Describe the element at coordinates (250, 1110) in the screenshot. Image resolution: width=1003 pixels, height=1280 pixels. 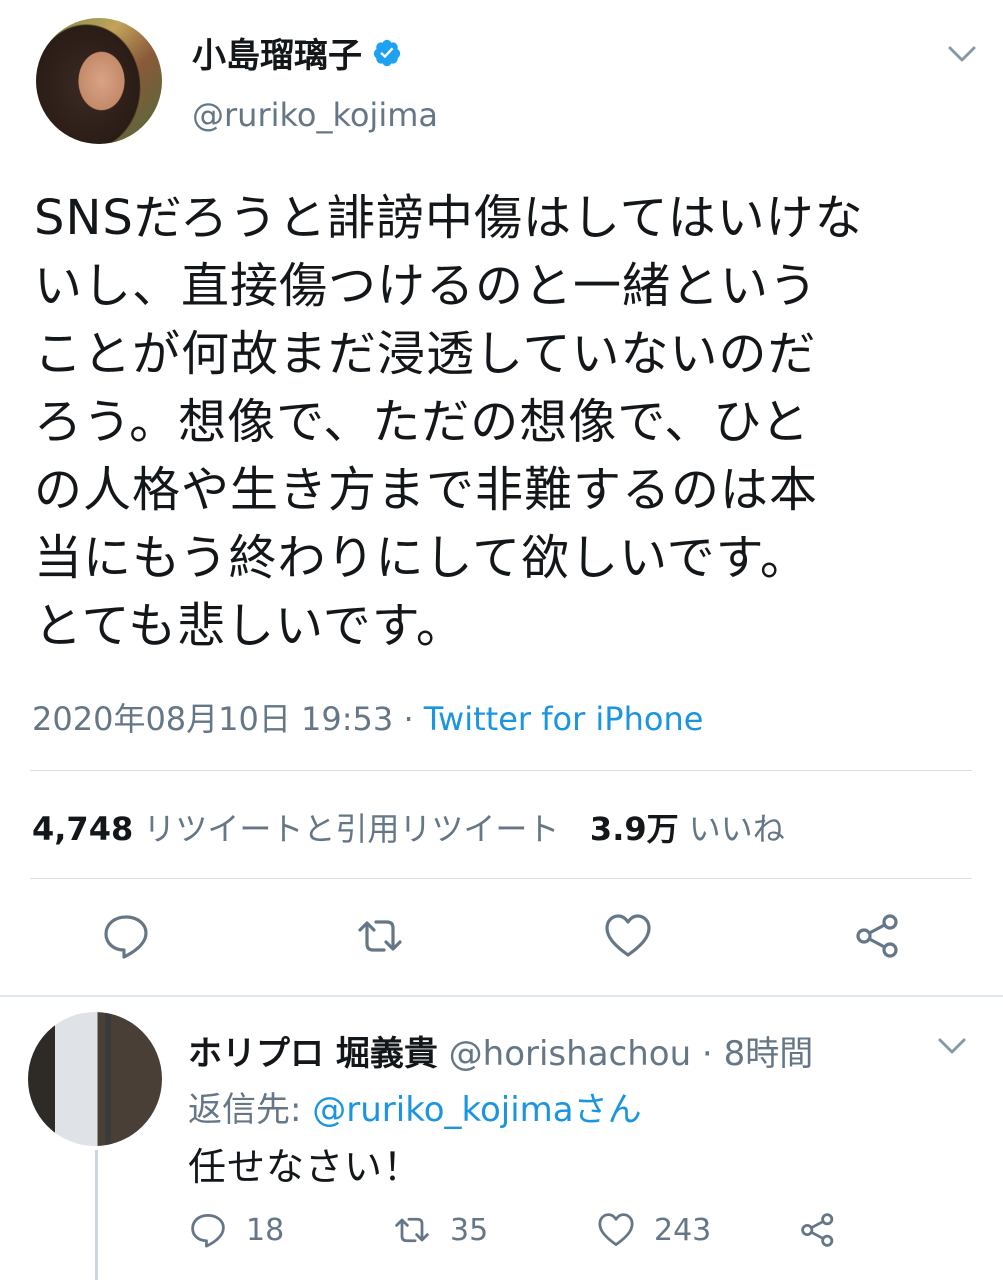
I see `replying-to-prefix: 返信先:` at that location.